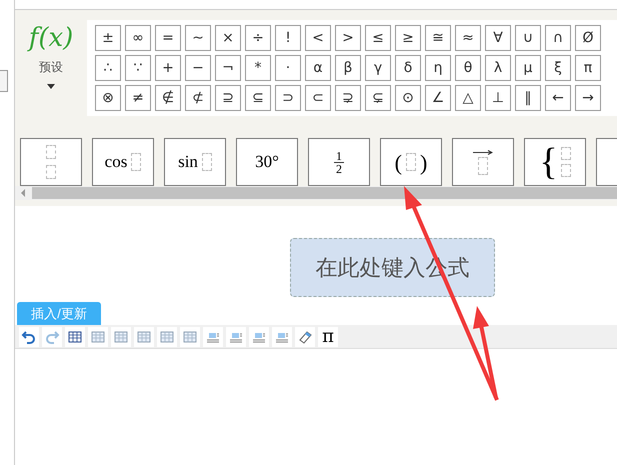  I want to click on scrollbar, so click(316, 193).